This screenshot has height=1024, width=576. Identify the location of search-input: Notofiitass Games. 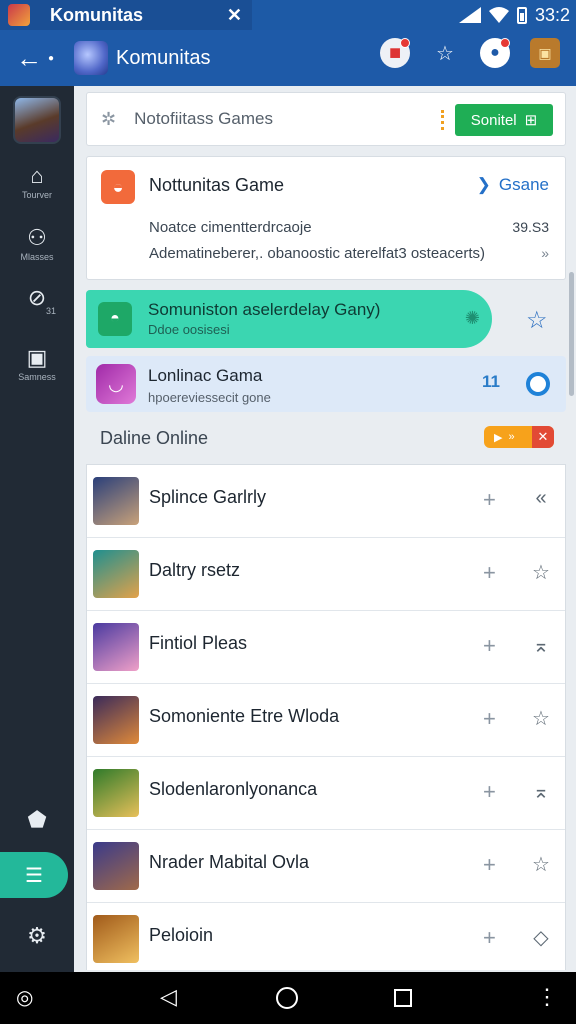
(203, 119).